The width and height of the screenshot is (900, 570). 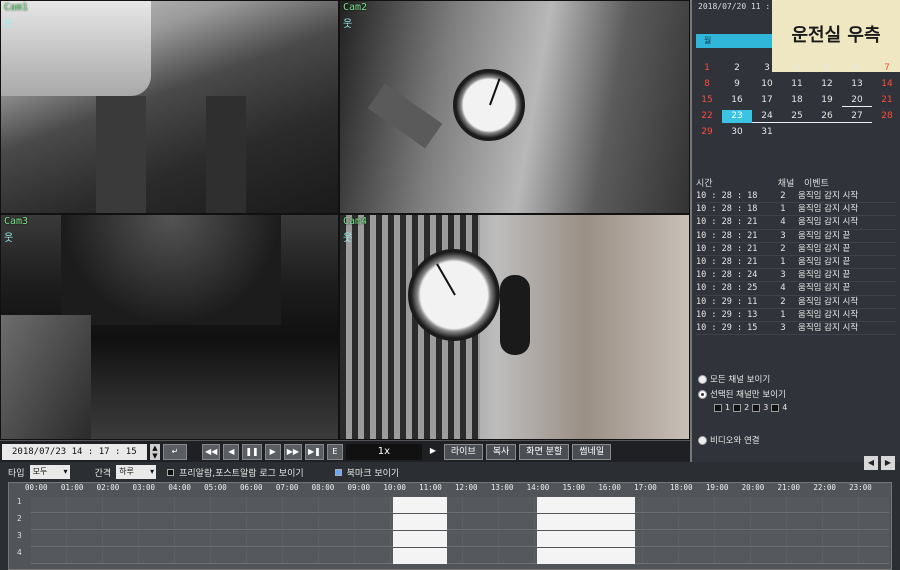 What do you see at coordinates (355, 221) in the screenshot?
I see `camera-label: Cam4` at bounding box center [355, 221].